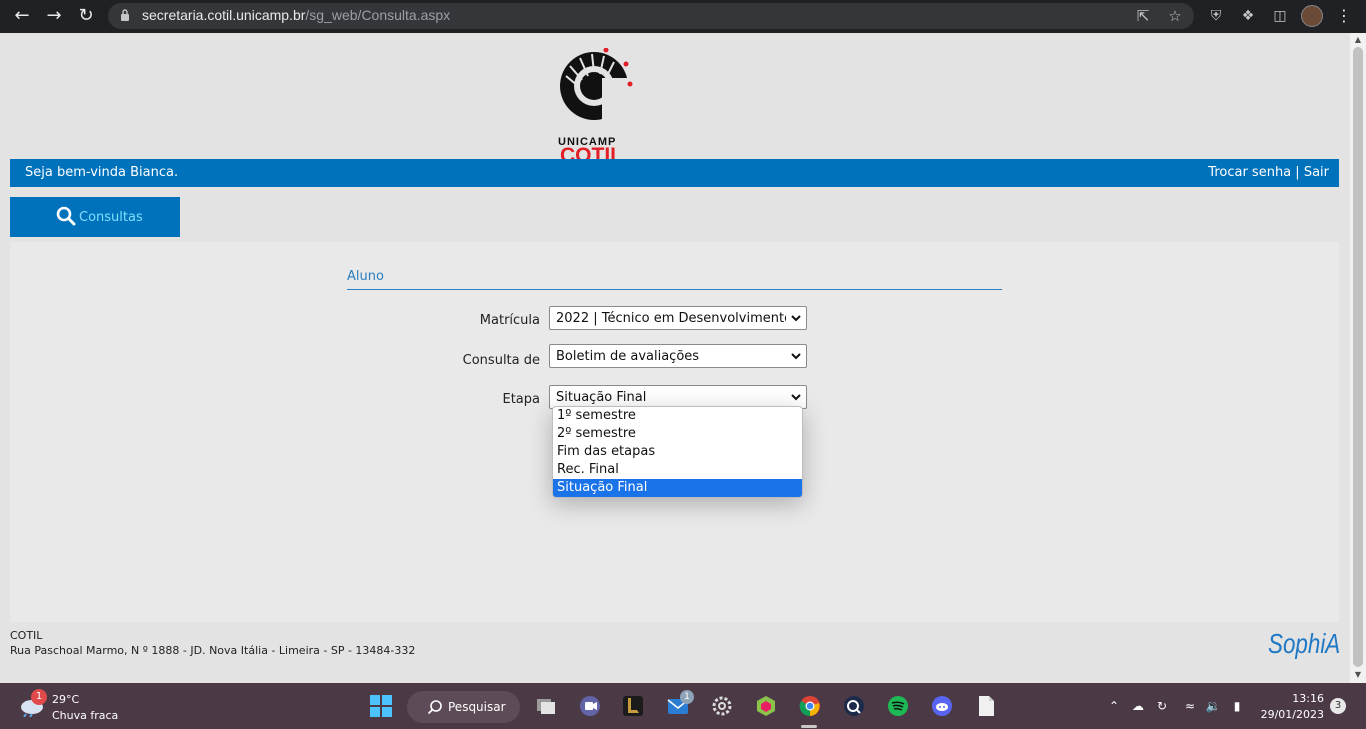  What do you see at coordinates (854, 706) in the screenshot?
I see `app-dark-circle-icon` at bounding box center [854, 706].